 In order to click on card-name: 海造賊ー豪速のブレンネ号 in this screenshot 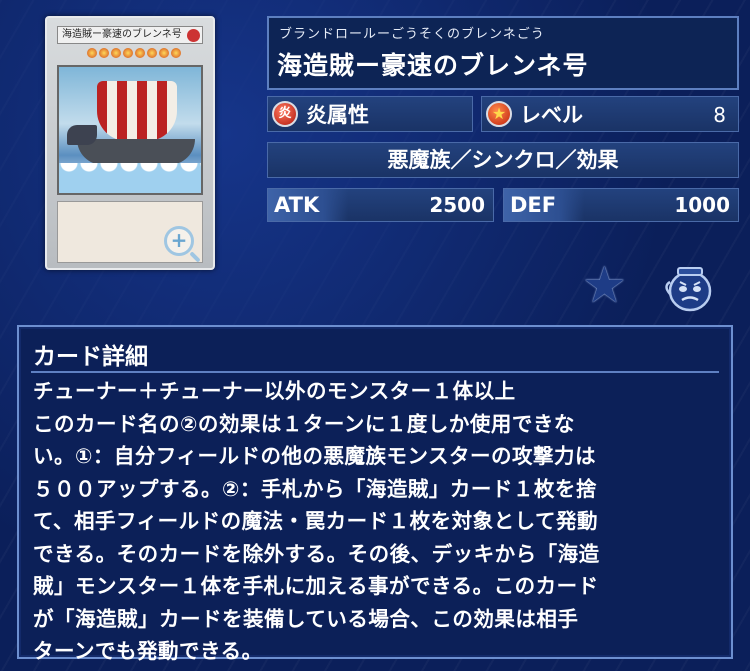, I will do `click(433, 65)`.